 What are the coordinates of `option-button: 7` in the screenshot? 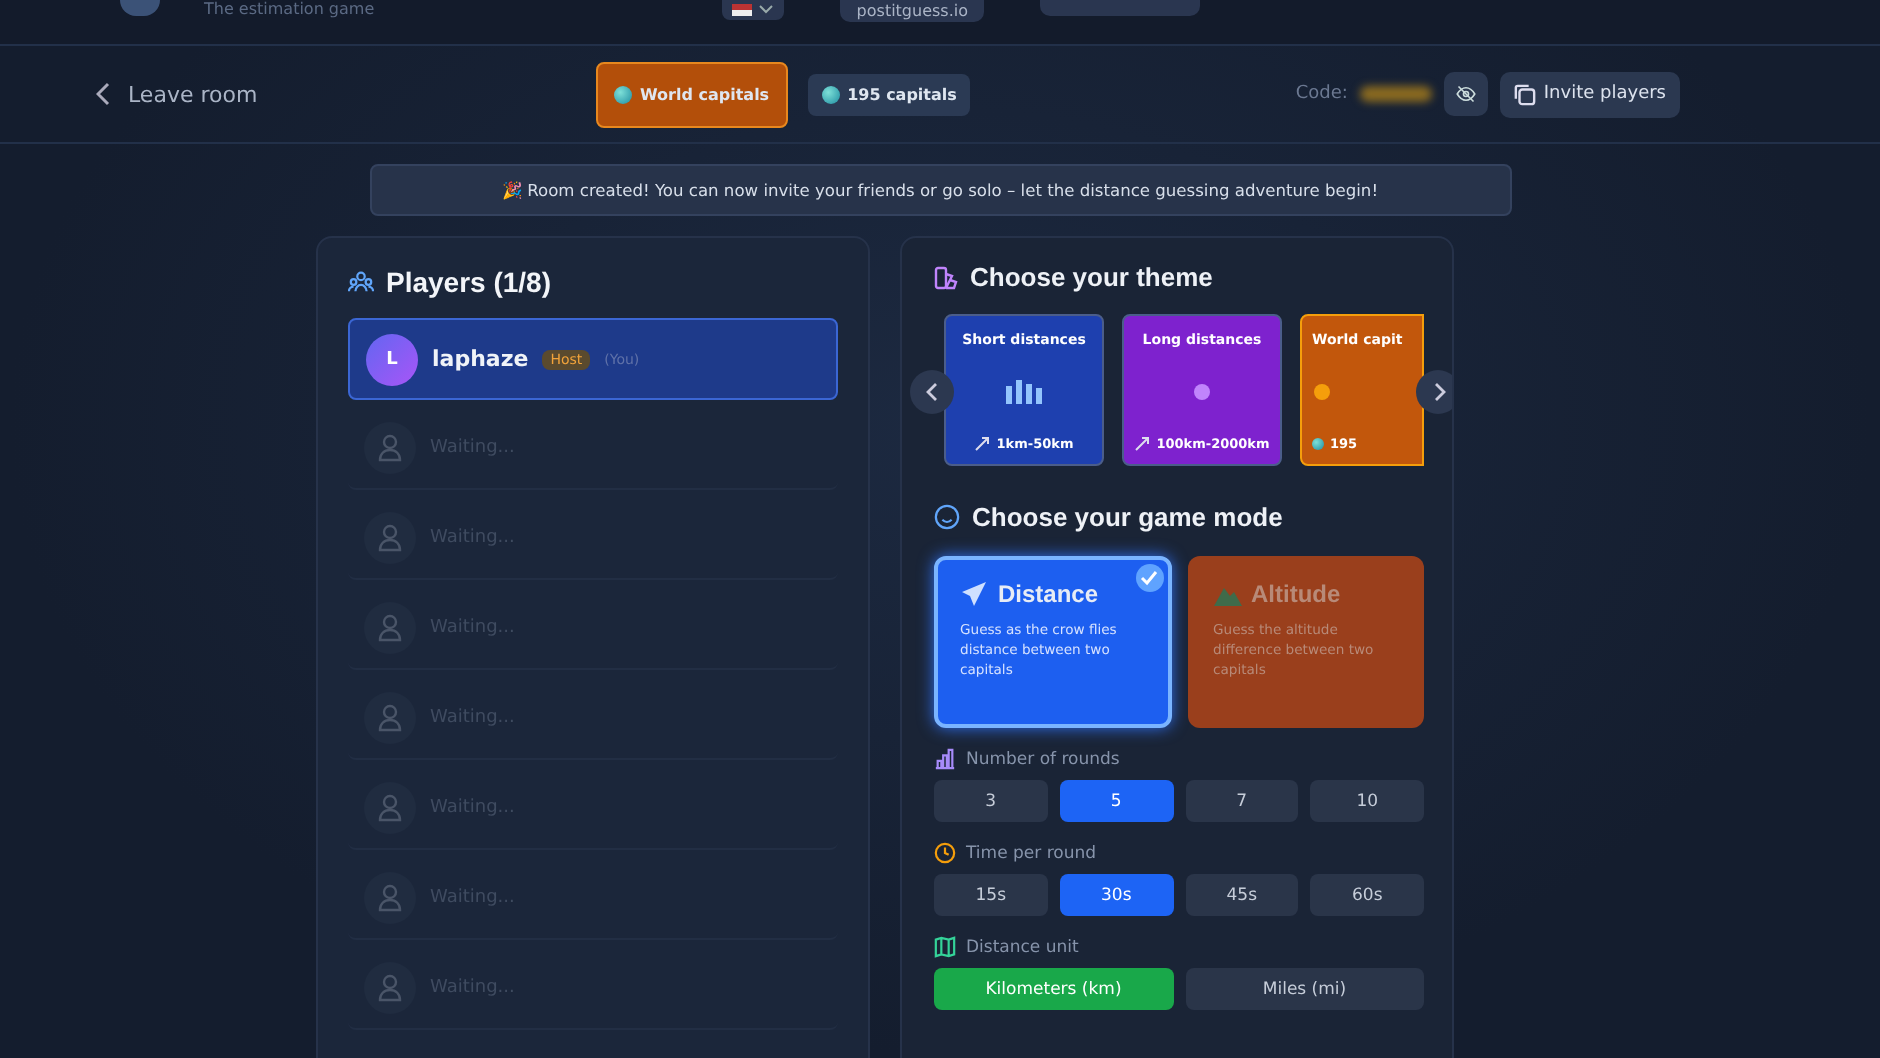 It's located at (1242, 801).